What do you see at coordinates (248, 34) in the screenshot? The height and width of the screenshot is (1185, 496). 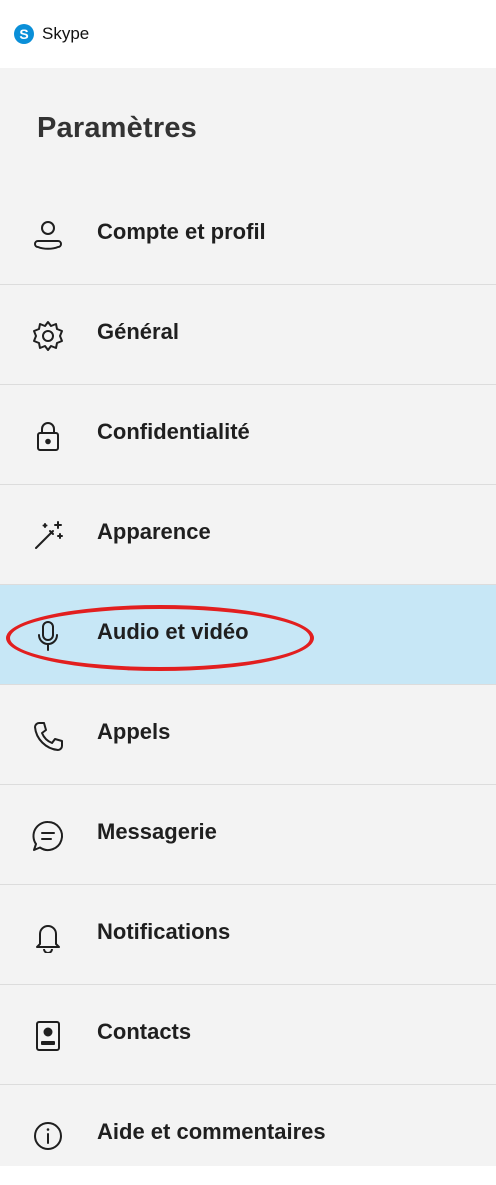 I see `title-bar: S Skype` at bounding box center [248, 34].